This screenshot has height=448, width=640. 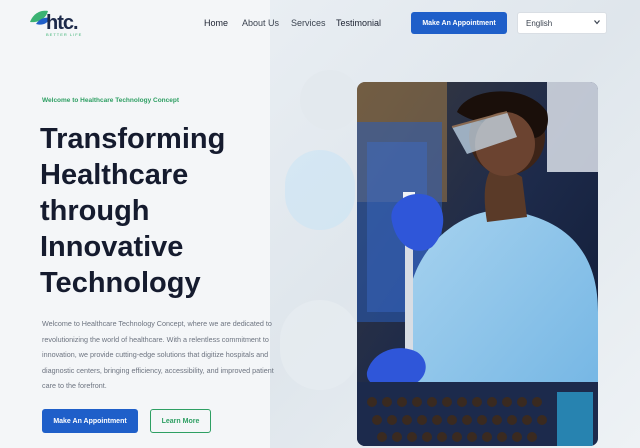 What do you see at coordinates (539, 23) in the screenshot?
I see `language-value: English` at bounding box center [539, 23].